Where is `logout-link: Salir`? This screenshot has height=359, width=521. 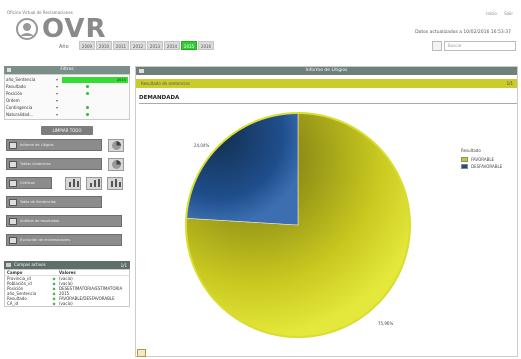 logout-link: Salir is located at coordinates (508, 13).